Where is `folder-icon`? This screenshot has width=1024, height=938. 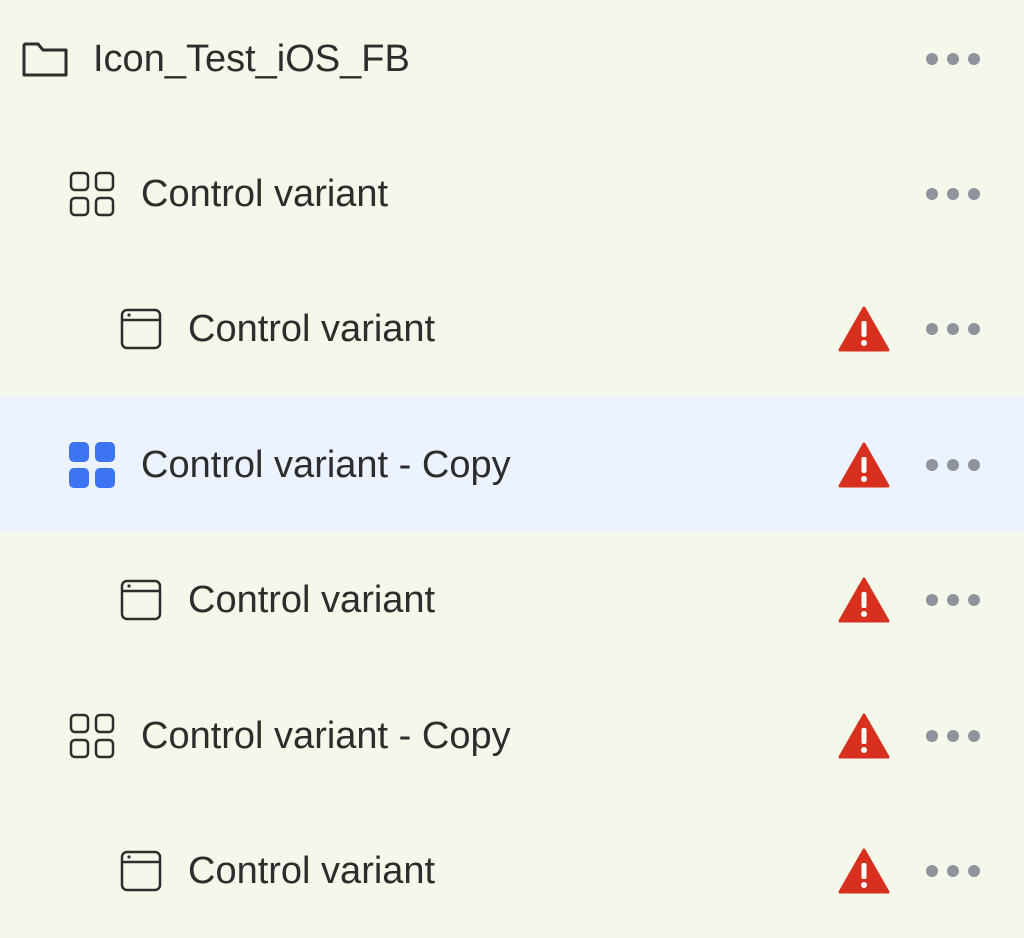
folder-icon is located at coordinates (45, 59).